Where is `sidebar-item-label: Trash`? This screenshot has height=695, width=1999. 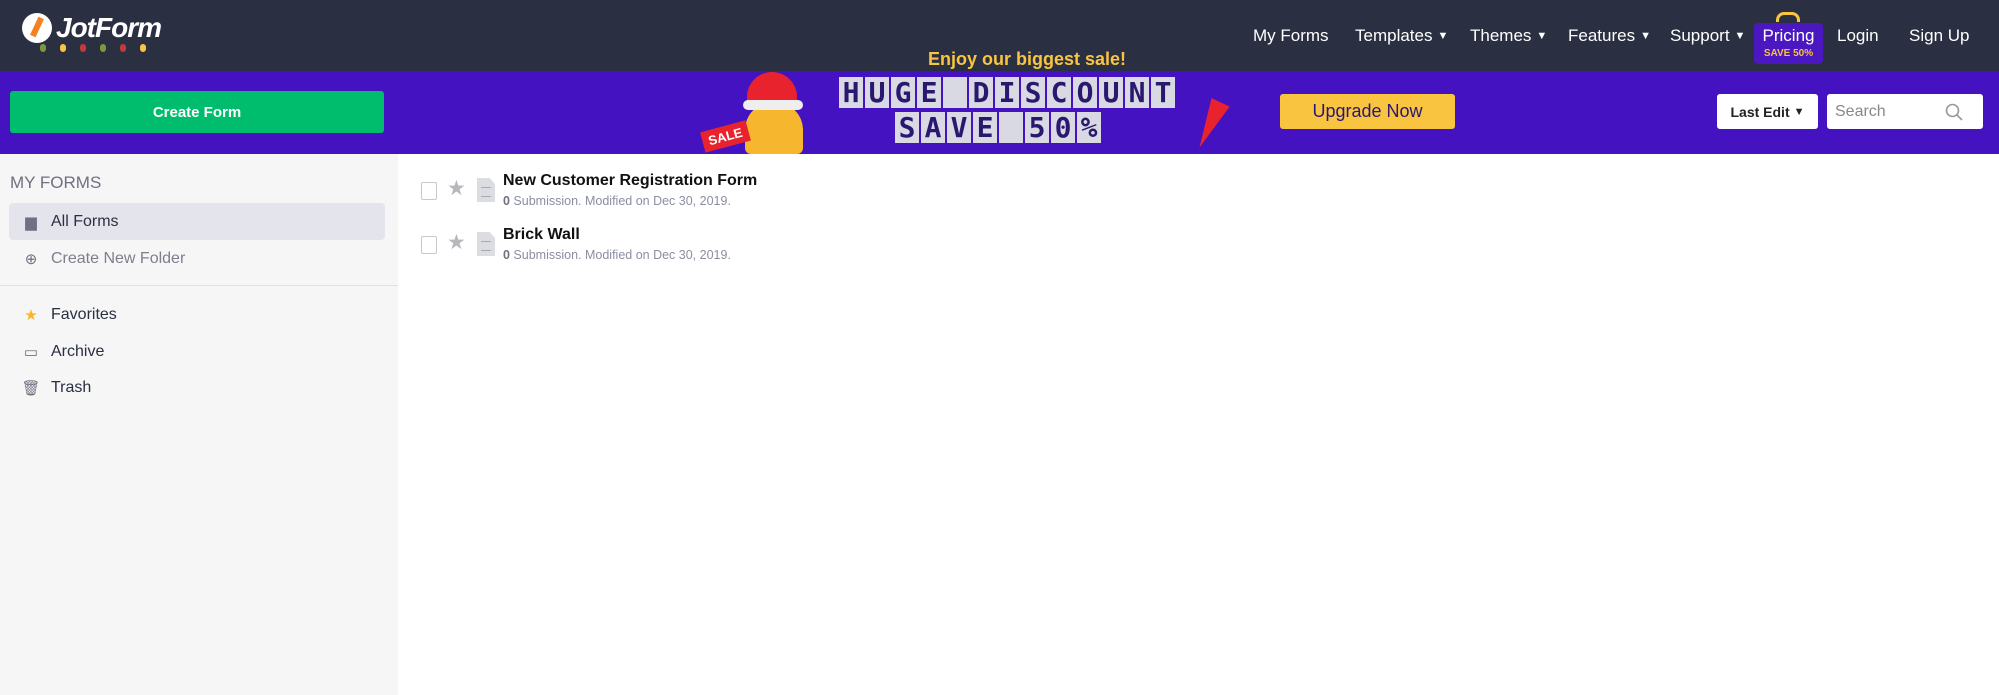 sidebar-item-label: Trash is located at coordinates (71, 387).